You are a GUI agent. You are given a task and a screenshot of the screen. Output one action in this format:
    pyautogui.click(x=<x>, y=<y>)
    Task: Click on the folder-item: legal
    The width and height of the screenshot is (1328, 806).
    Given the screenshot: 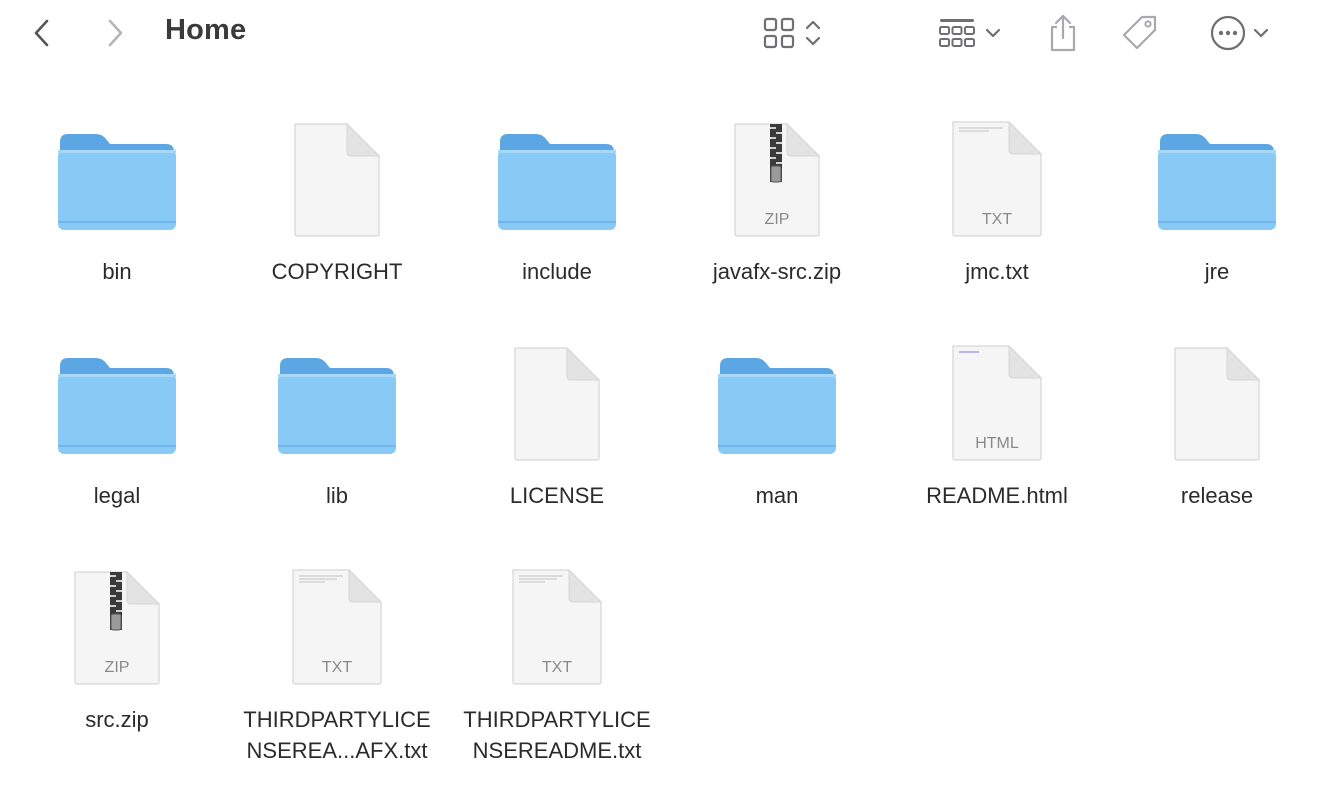 What is the action you would take?
    pyautogui.click(x=117, y=424)
    